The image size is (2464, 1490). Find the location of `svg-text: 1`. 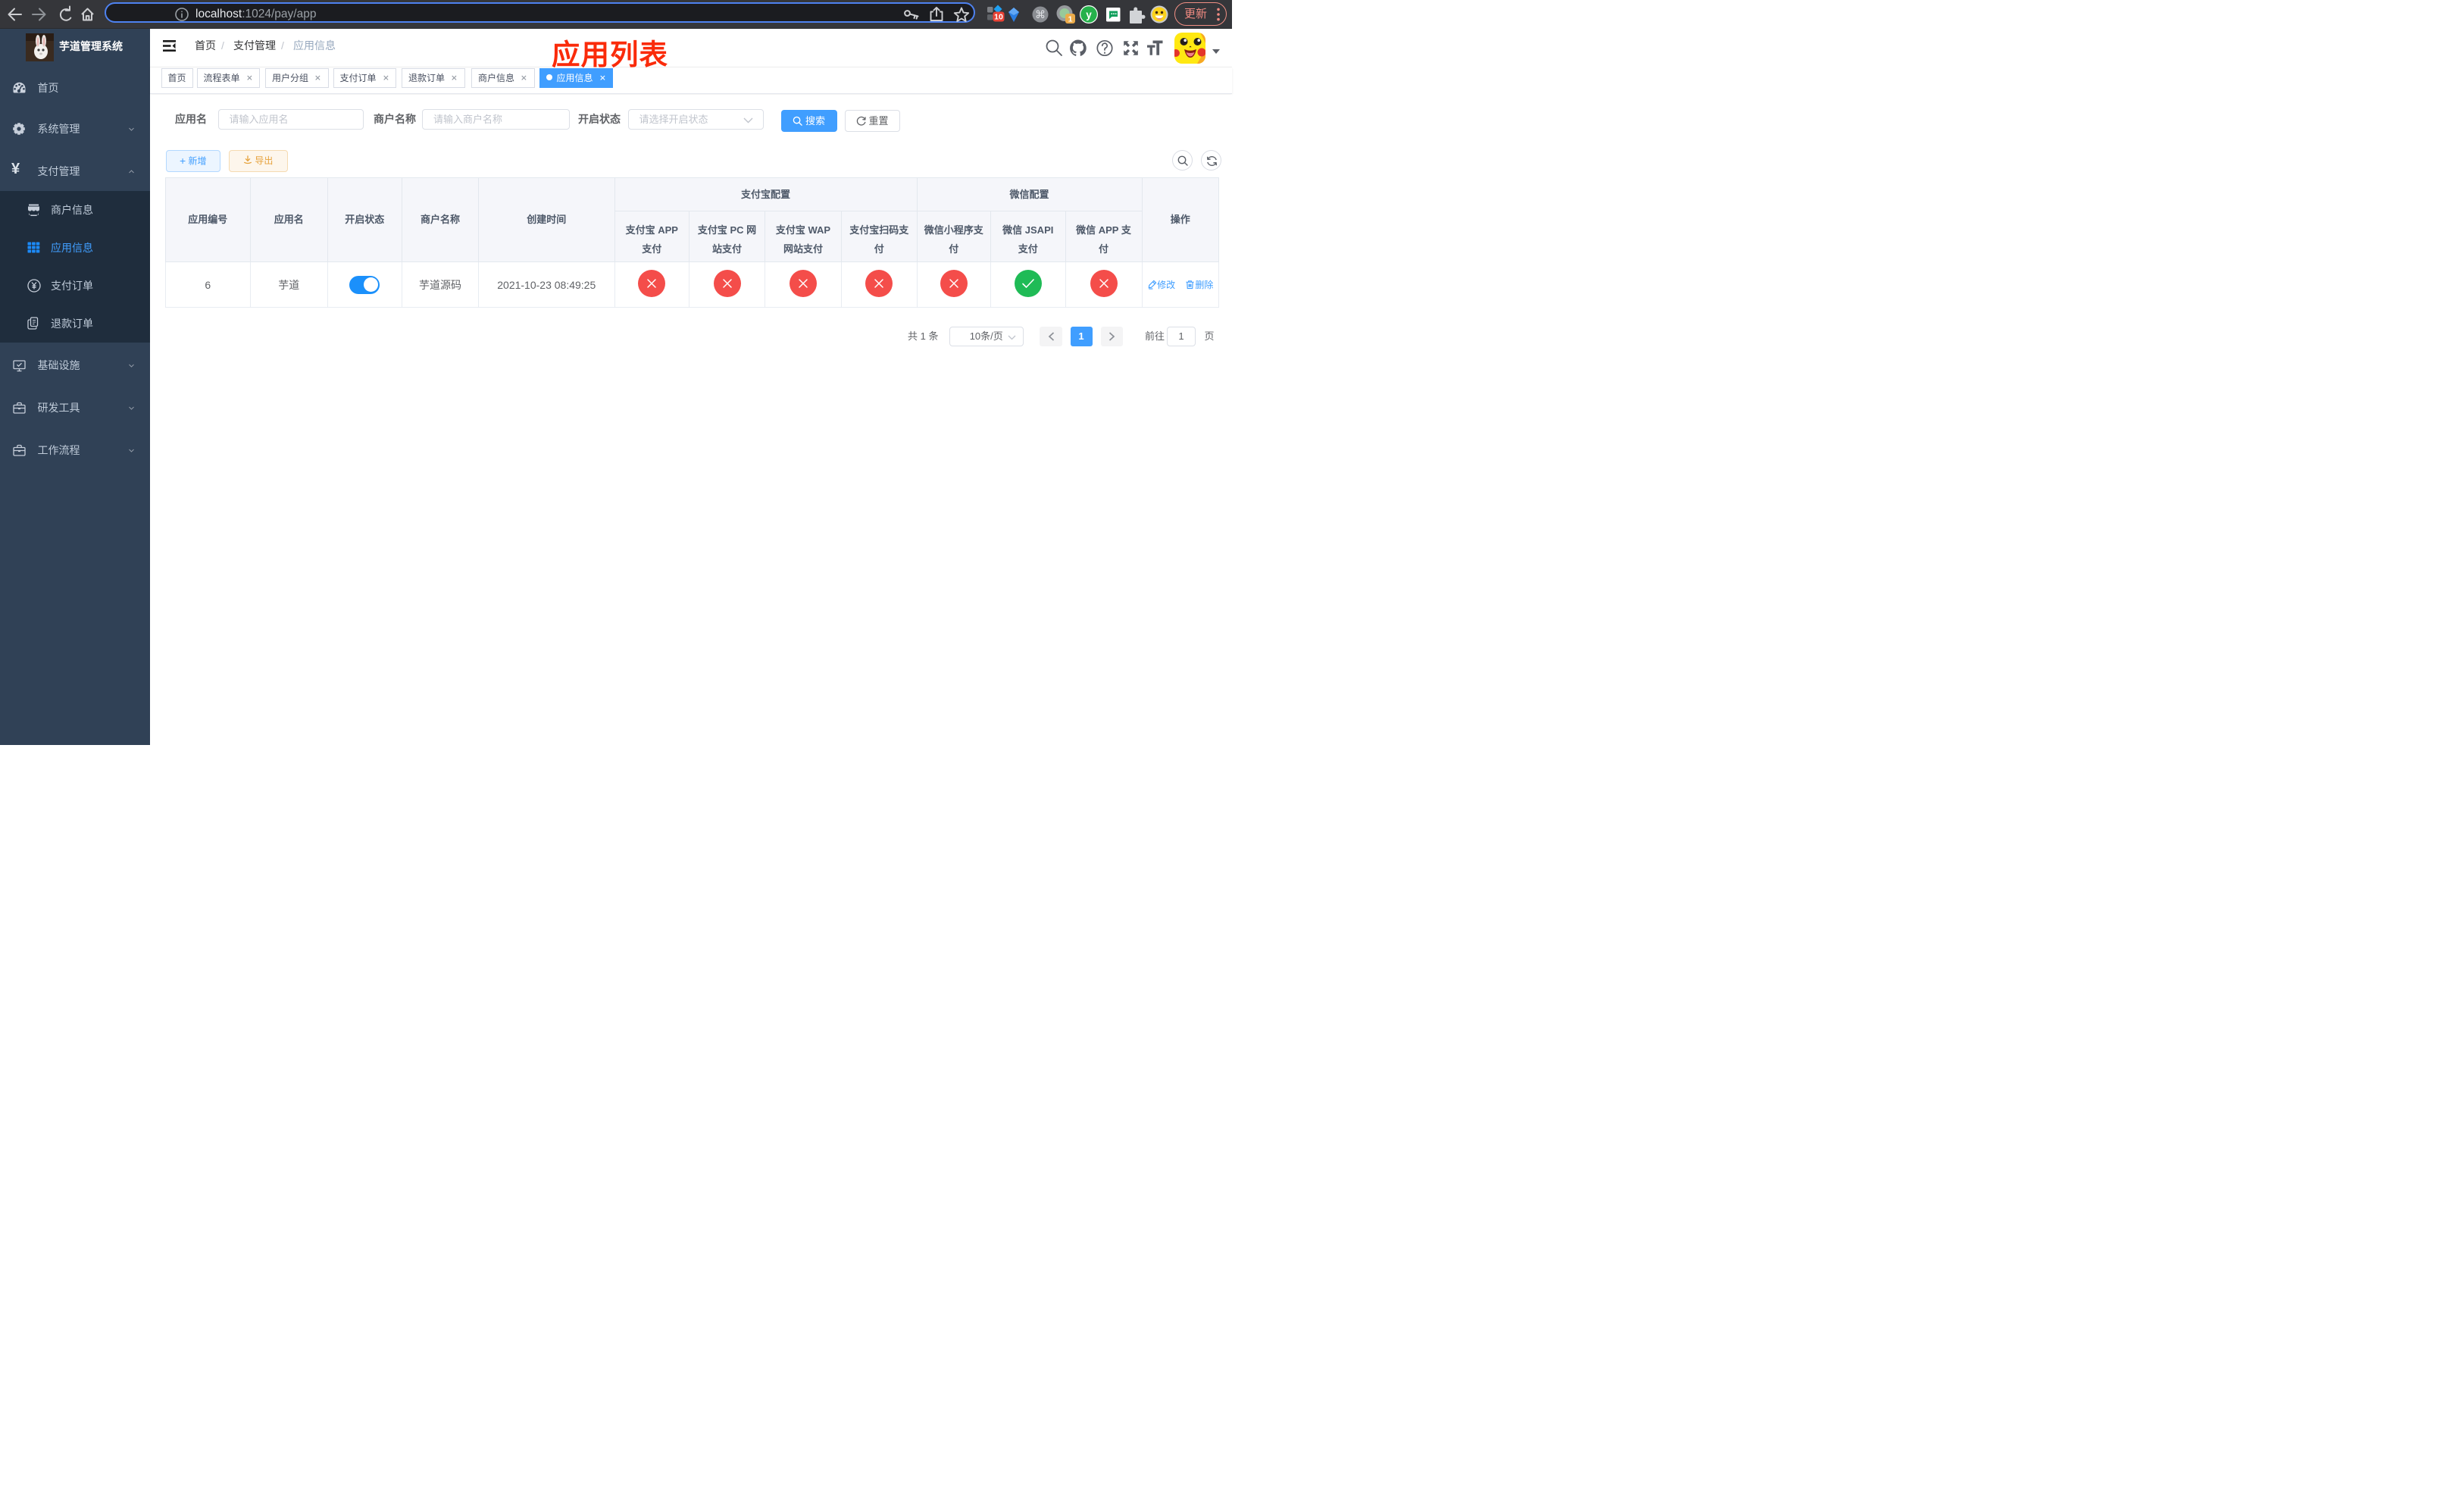

svg-text: 1 is located at coordinates (1070, 18).